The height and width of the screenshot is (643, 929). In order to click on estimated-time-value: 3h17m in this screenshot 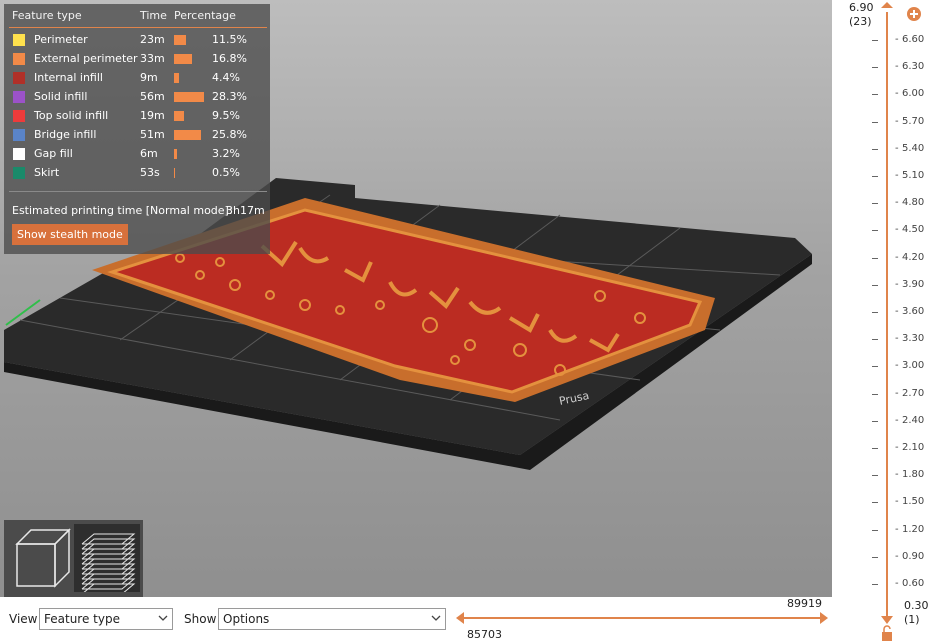, I will do `click(245, 210)`.